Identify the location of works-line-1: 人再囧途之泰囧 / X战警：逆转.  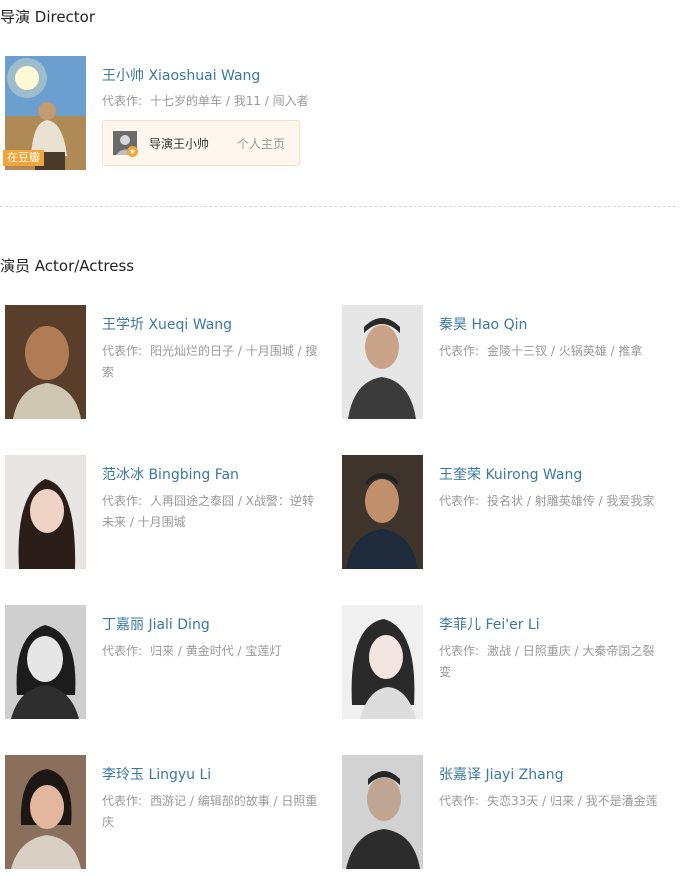
(232, 501).